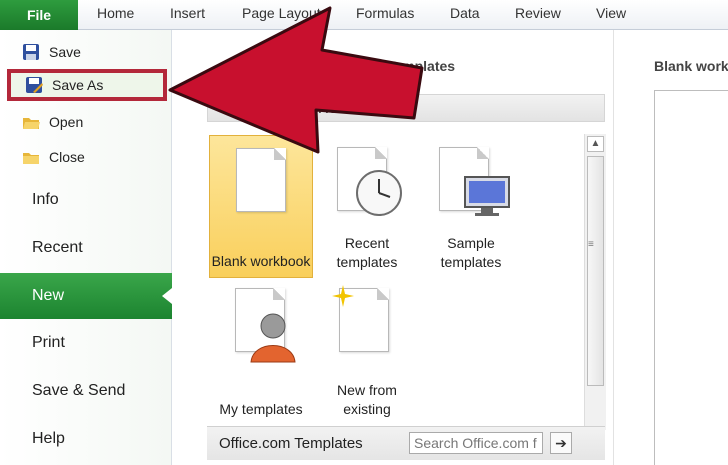 This screenshot has width=728, height=465. I want to click on scroll-thumb, so click(595, 271).